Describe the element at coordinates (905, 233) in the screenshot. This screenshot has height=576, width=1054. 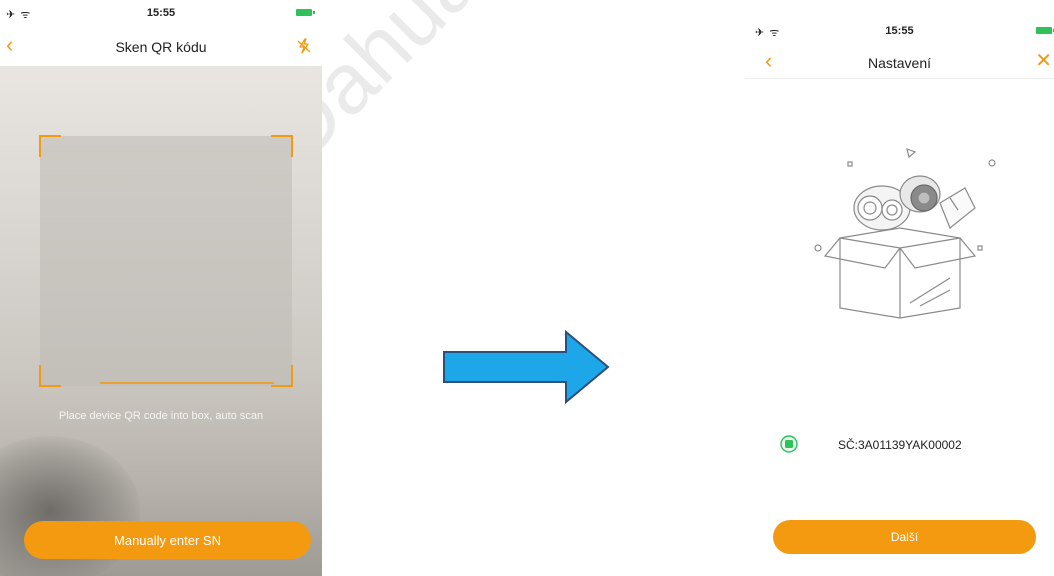
I see `device-box-illustration` at that location.